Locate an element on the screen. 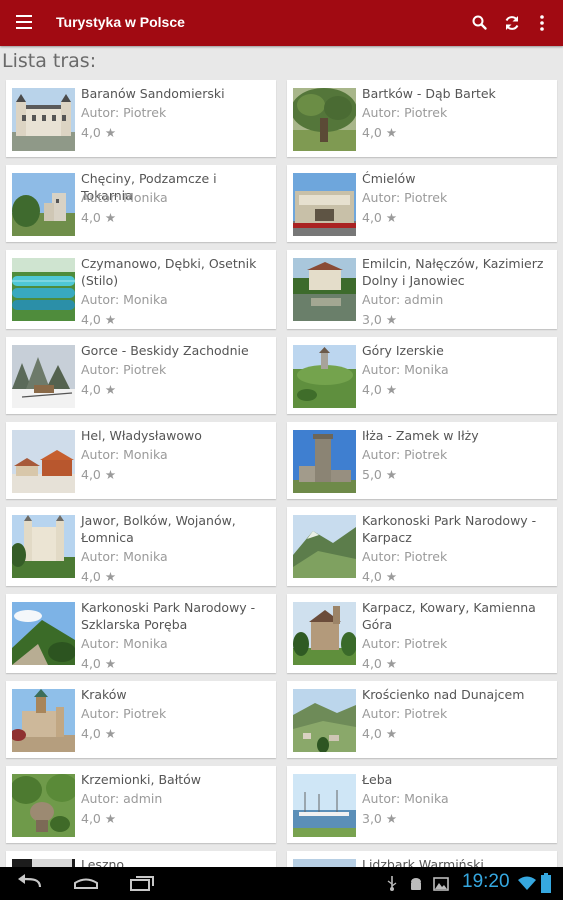 This screenshot has height=900, width=563. route-card: Kraków Autor: Piotrek 4,0 ★ is located at coordinates (141, 719).